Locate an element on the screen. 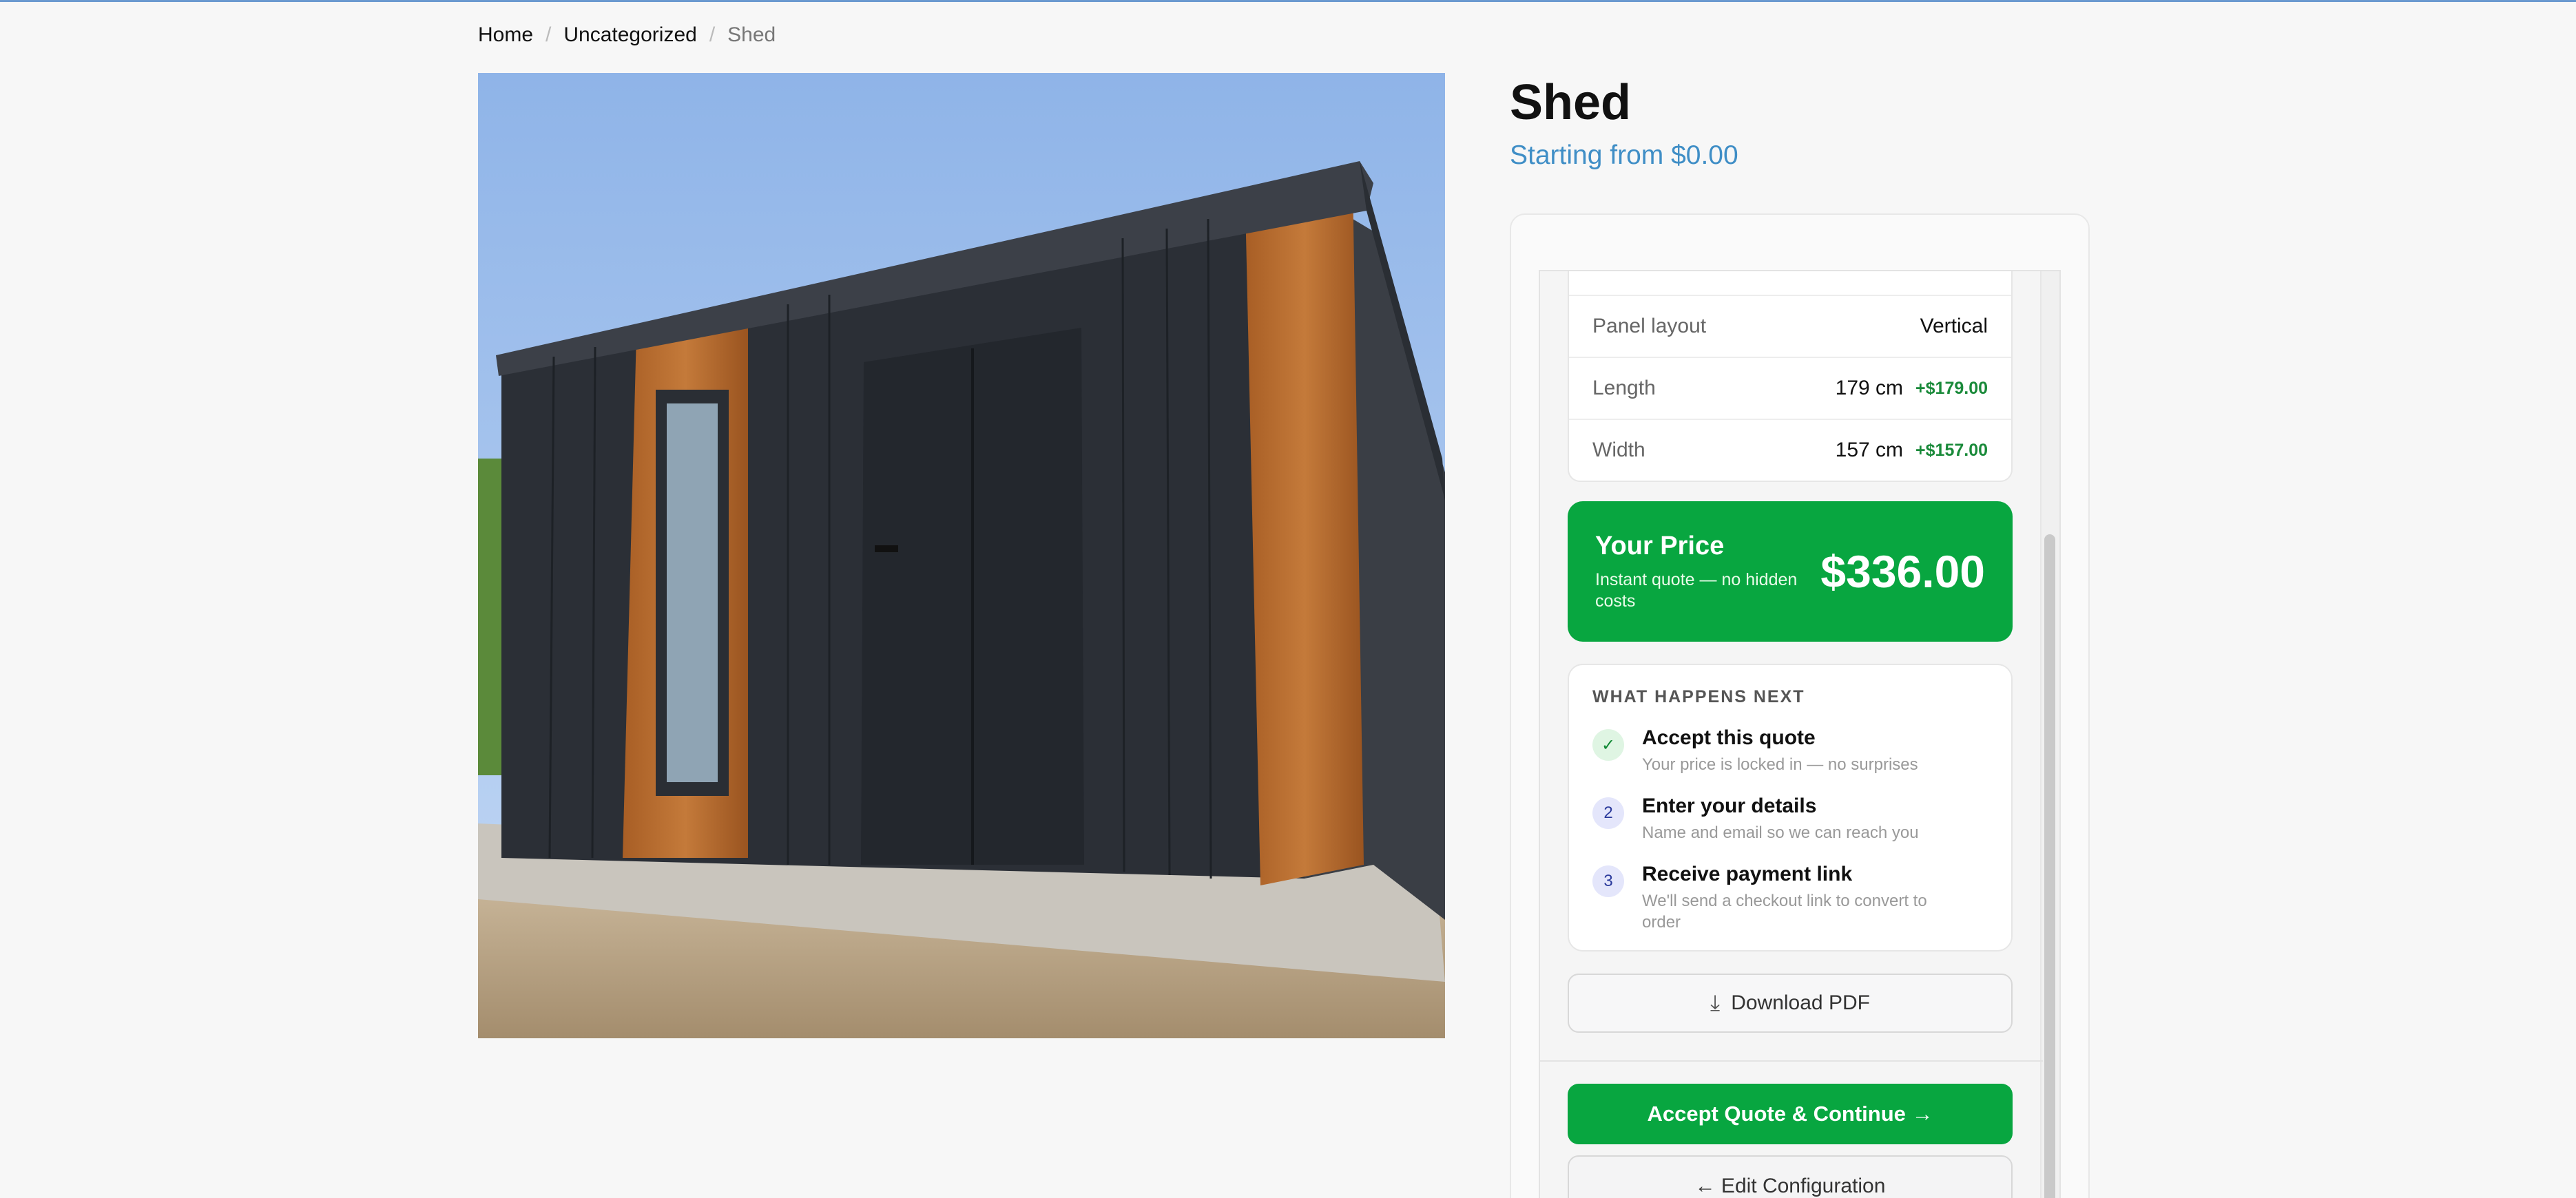 This screenshot has width=2576, height=1198. step-title: Enter your details is located at coordinates (1729, 806).